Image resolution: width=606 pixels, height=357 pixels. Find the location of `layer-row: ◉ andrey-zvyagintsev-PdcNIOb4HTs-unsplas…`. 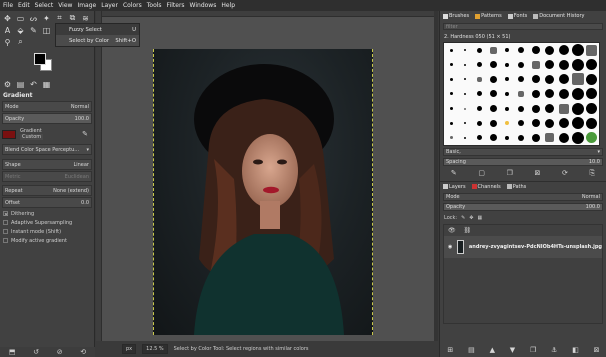

layer-row: ◉ andrey-zvyagintsev-PdcNIOb4HTs-unsplas… is located at coordinates (523, 247).